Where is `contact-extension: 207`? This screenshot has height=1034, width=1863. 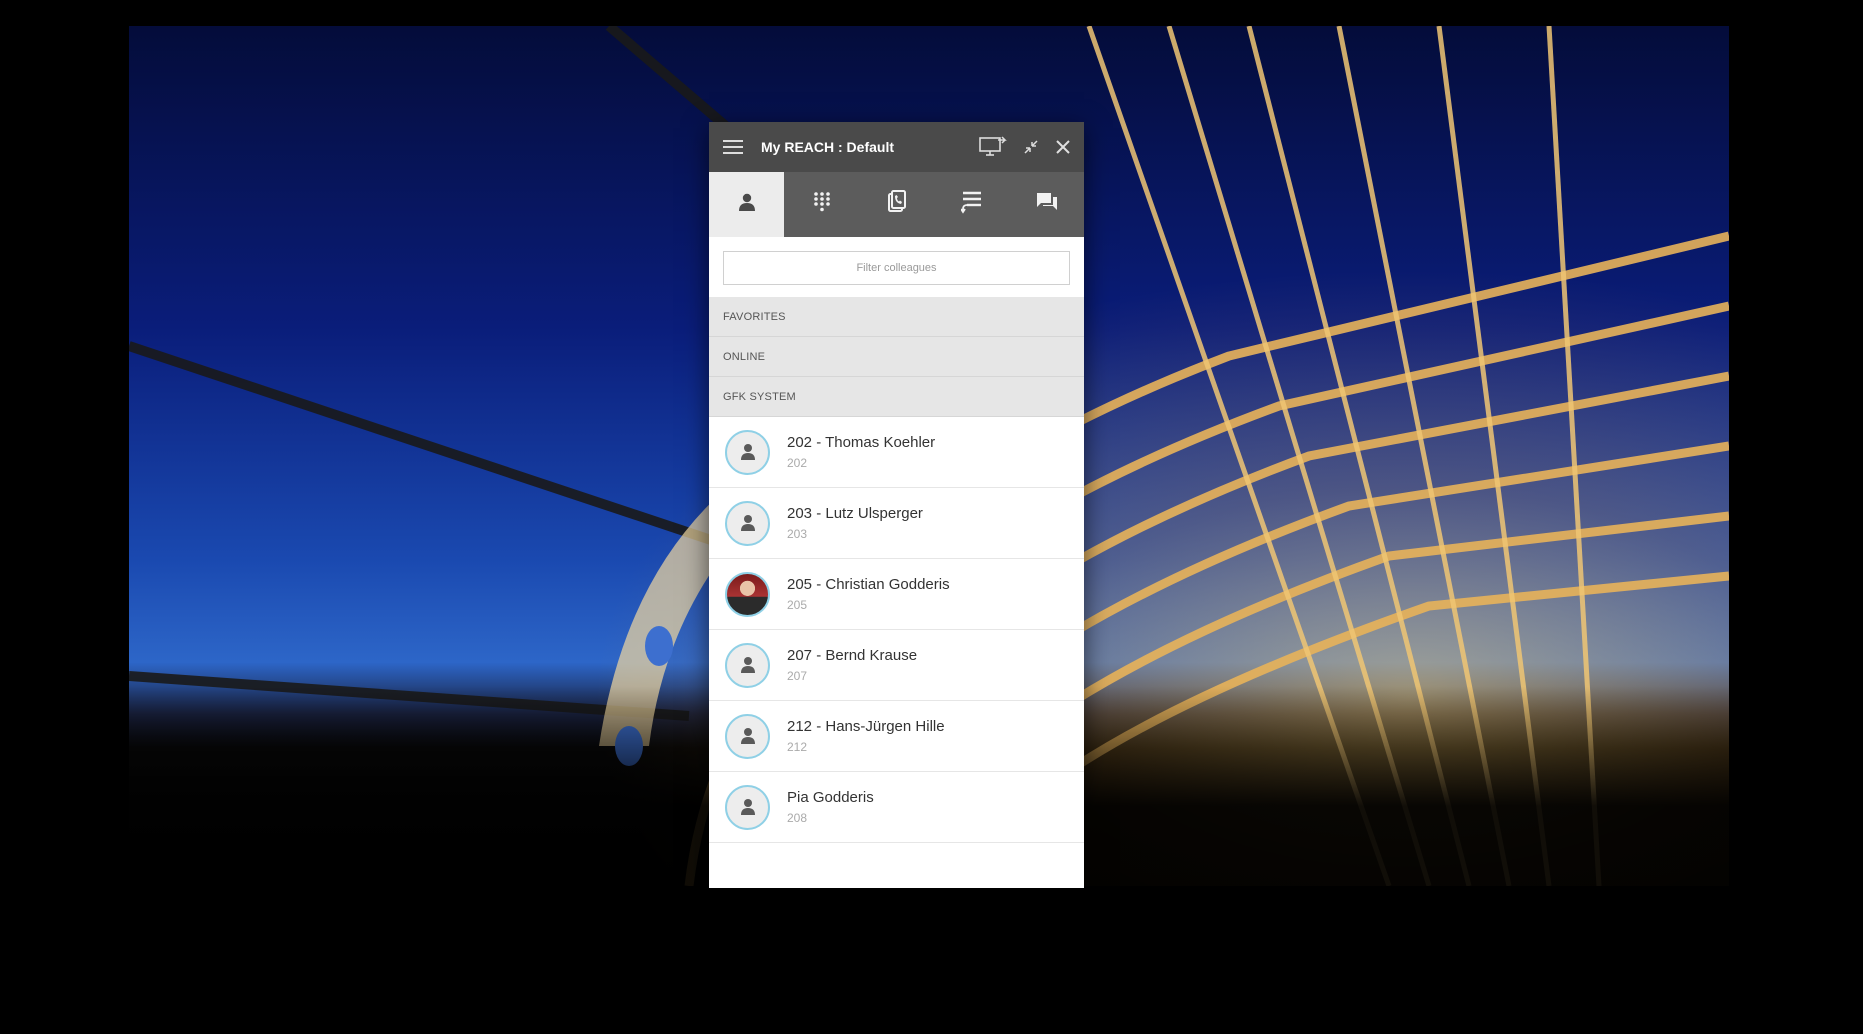 contact-extension: 207 is located at coordinates (797, 676).